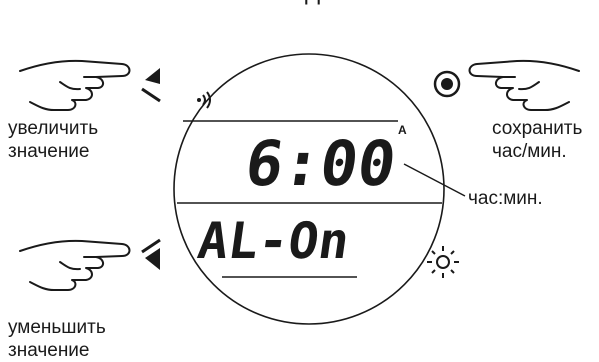 The image size is (599, 362). What do you see at coordinates (321, 163) in the screenshot?
I see `time-display: 6:00` at bounding box center [321, 163].